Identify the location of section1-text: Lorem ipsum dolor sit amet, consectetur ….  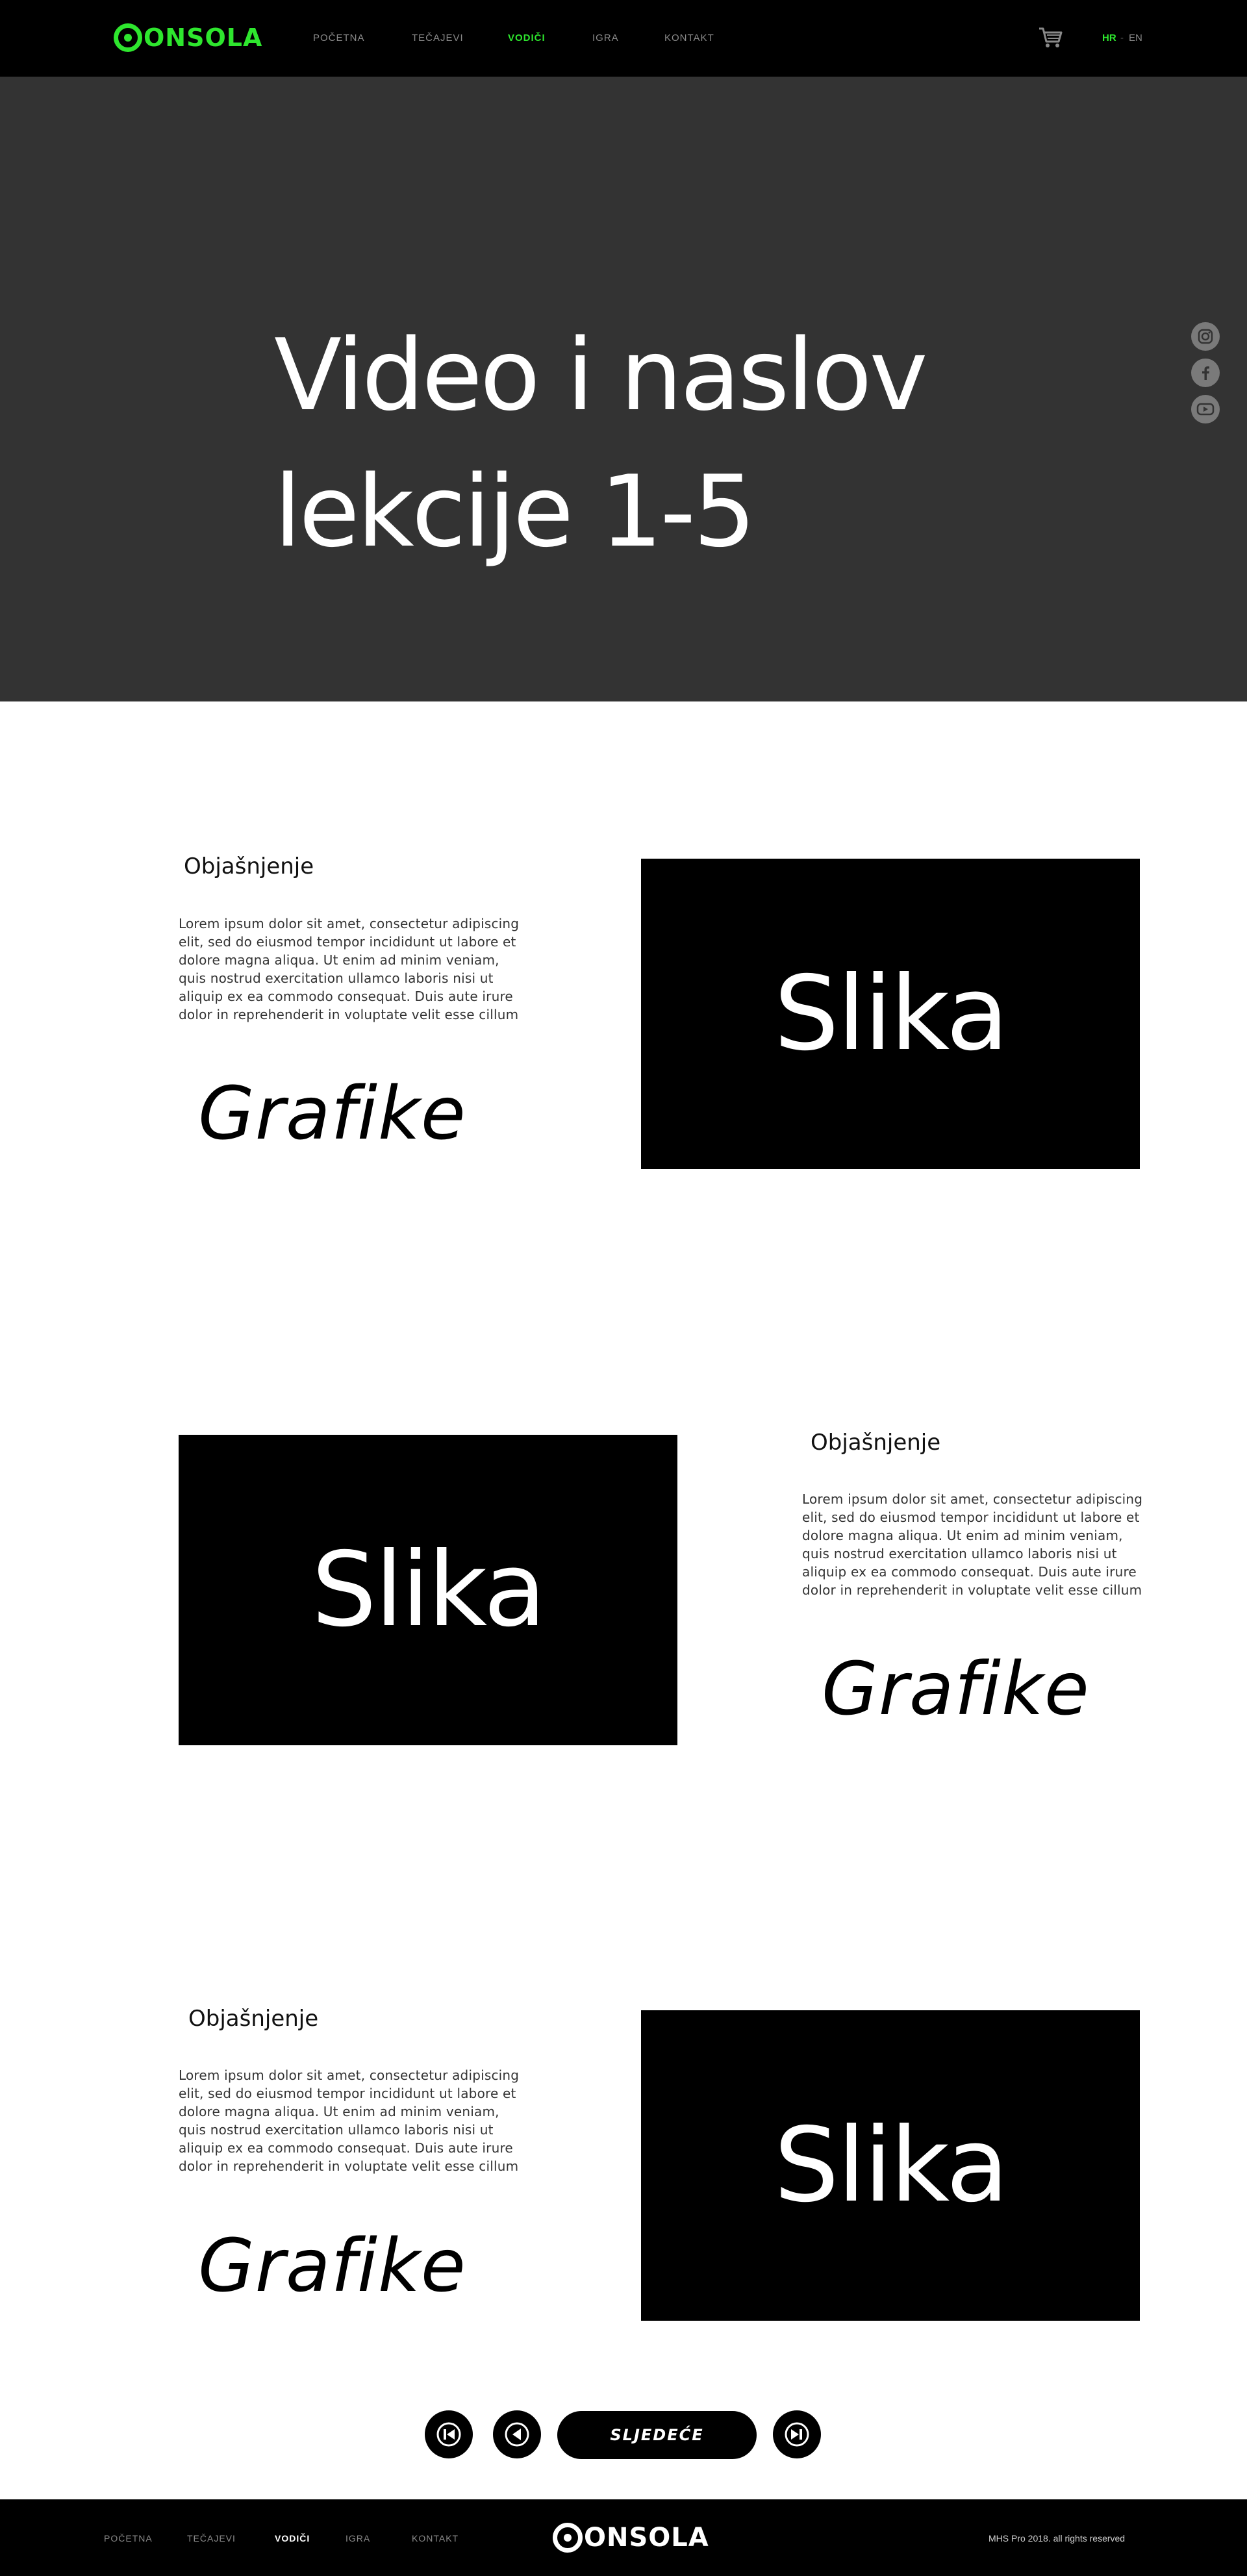
(350, 969).